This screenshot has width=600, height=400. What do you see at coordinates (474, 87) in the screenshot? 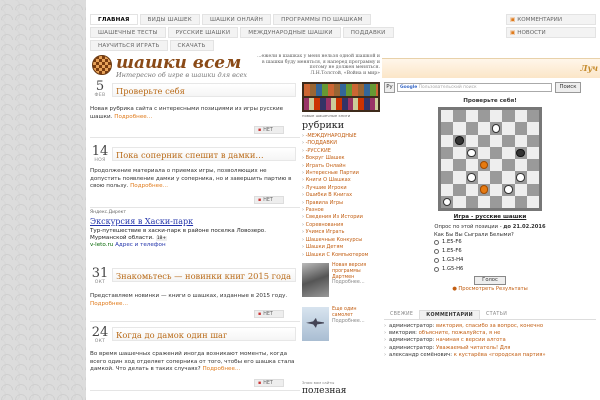
I see `search-input: Google Пользовательский поиск` at bounding box center [474, 87].